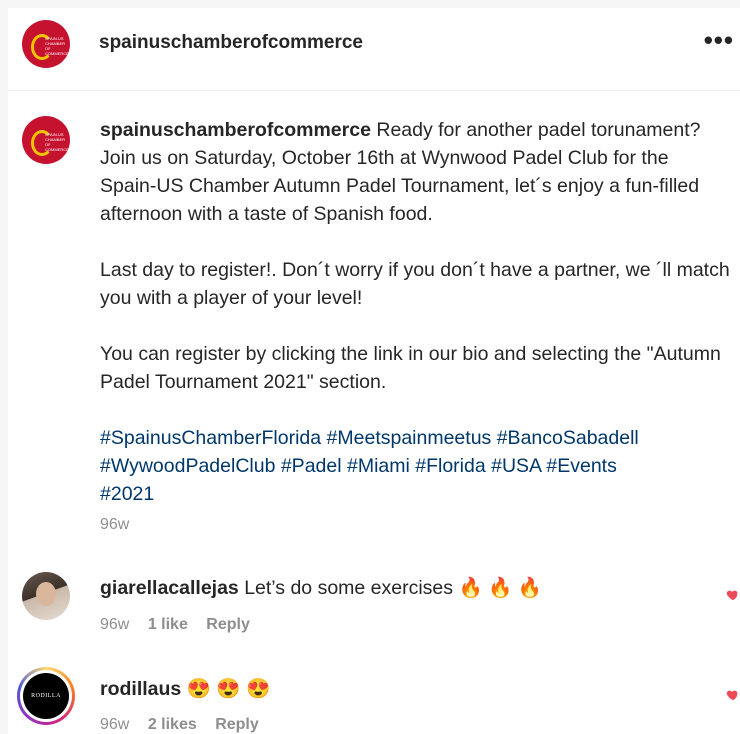 The width and height of the screenshot is (740, 734). I want to click on comment-1-meta: 96w 1 like Reply, so click(182, 625).